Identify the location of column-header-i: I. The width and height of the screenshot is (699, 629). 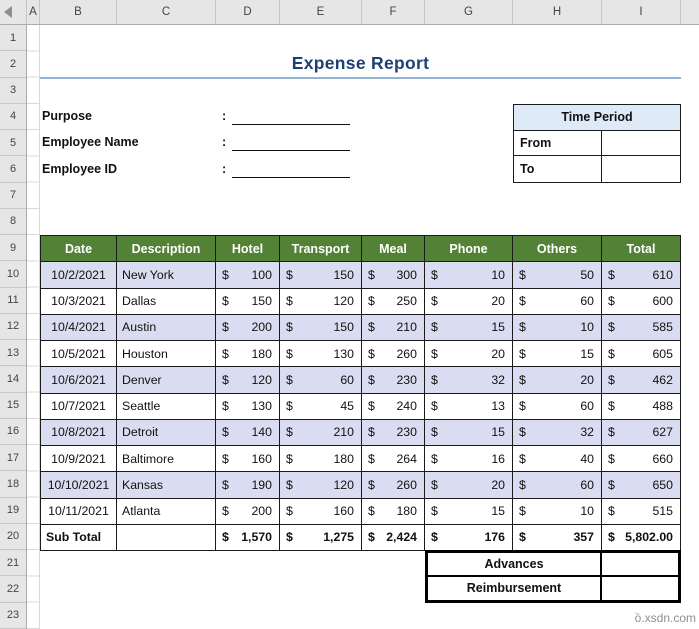
(641, 12).